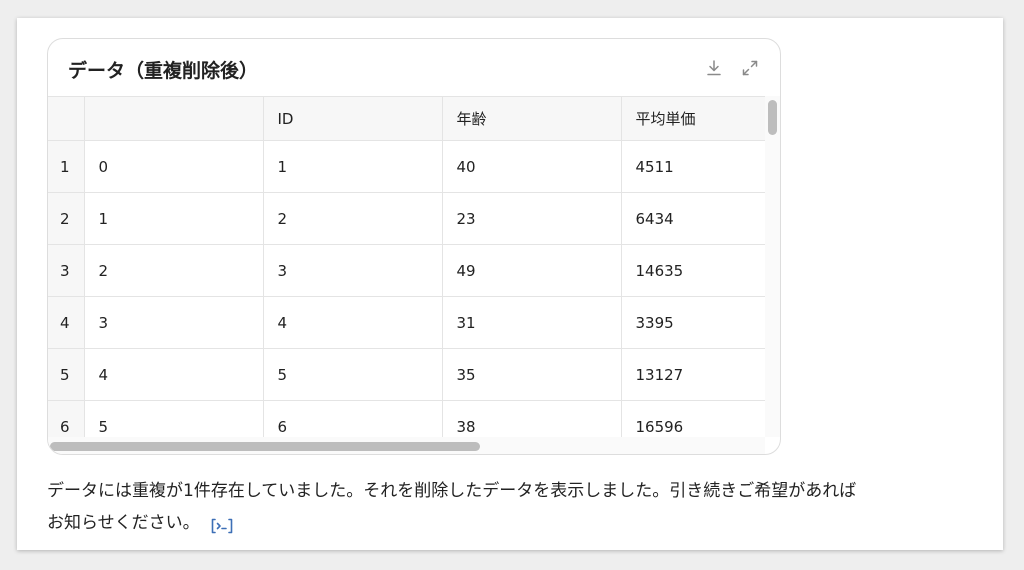  I want to click on row-index: 5, so click(66, 374).